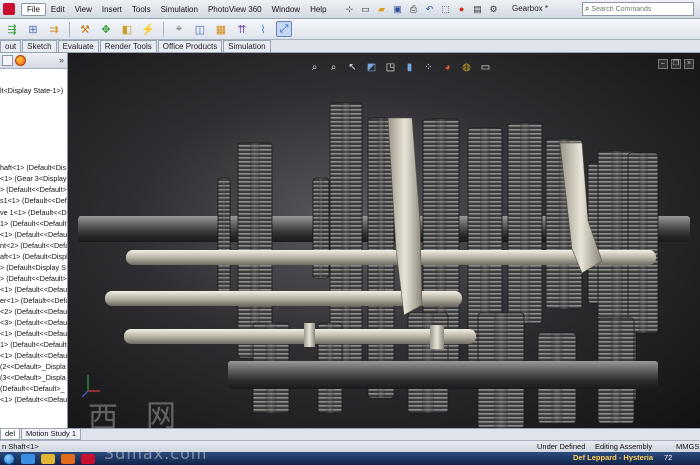 Image resolution: width=700 pixels, height=465 pixels. Describe the element at coordinates (350, 29) in the screenshot. I see `main-toolbar: ⇶ ⊞ ⇉ ⚒ ✥ ◧ ⚡ ⌖ ◫ ▦ ⇈ ⌇ ⤢` at that location.